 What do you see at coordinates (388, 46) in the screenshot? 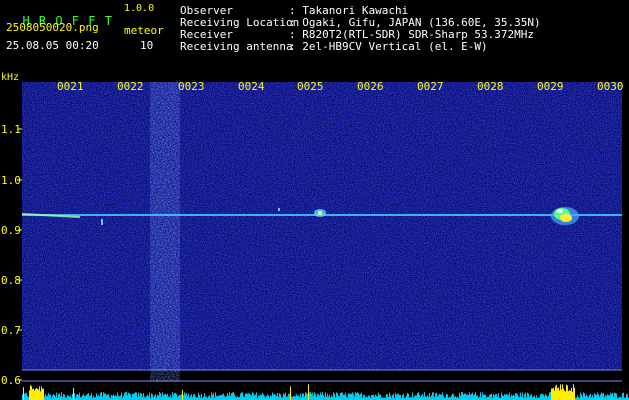
I see `info-antenna-value: : 2el-HB9CV Vertical (el. E-W)` at bounding box center [388, 46].